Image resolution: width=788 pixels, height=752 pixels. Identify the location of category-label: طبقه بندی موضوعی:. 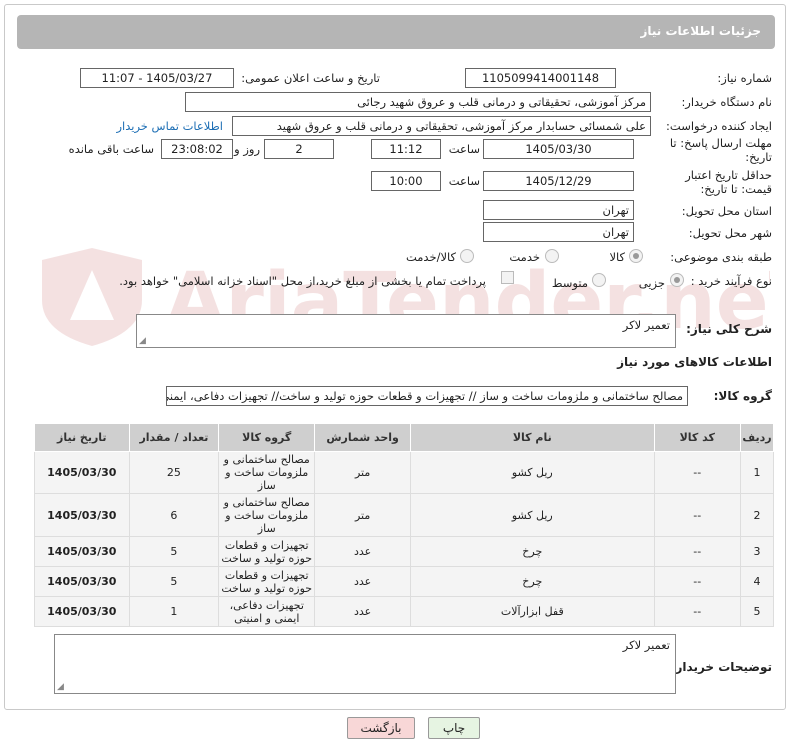
(721, 257).